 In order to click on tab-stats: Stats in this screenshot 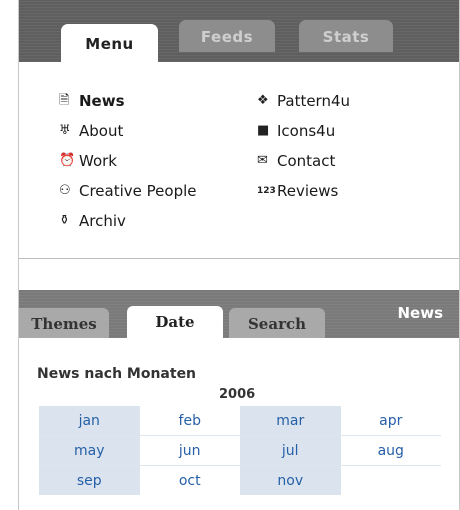, I will do `click(346, 36)`.